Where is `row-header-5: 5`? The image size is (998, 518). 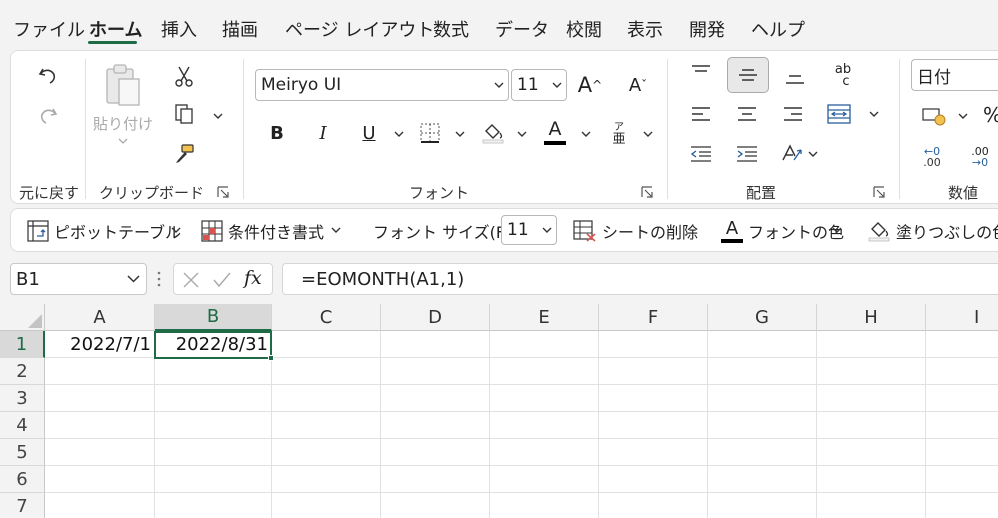 row-header-5: 5 is located at coordinates (22, 452).